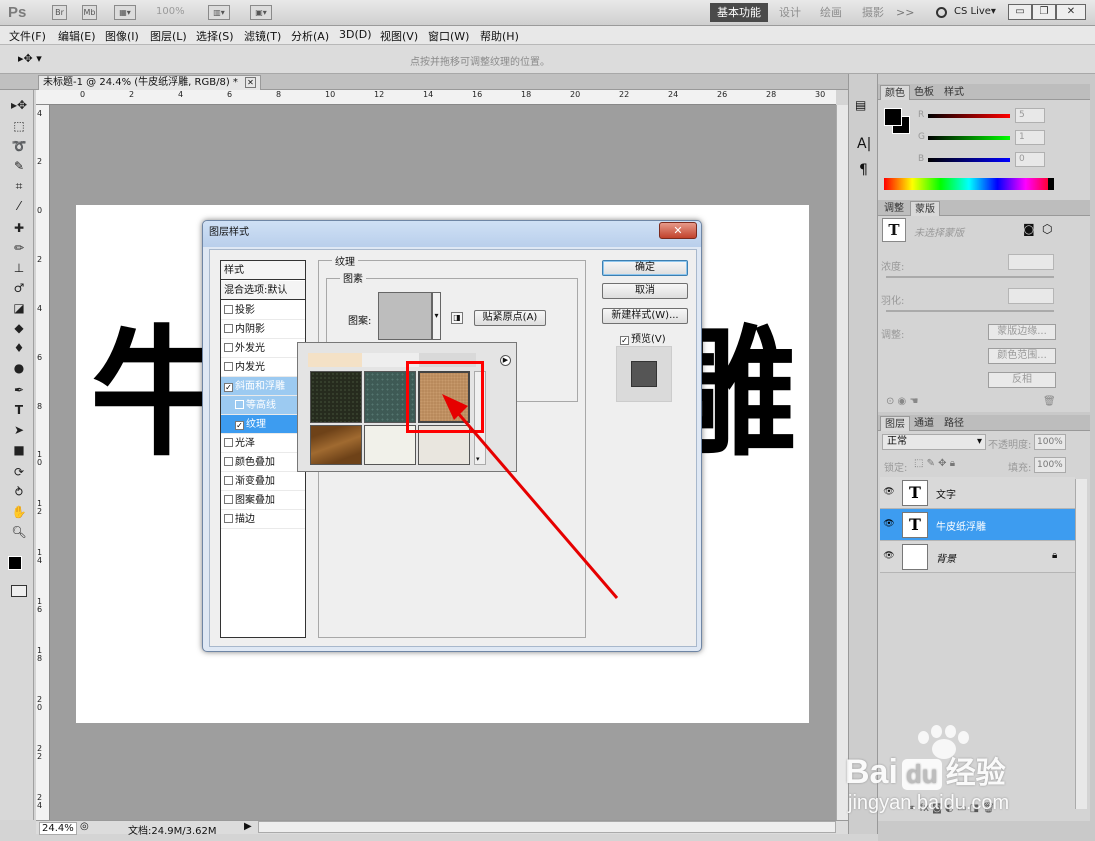  Describe the element at coordinates (149, 82) in the screenshot. I see `document-tab: 未标题-1 @ 24.4% (牛皮纸浮雕, RGB/8) * ✕` at that location.